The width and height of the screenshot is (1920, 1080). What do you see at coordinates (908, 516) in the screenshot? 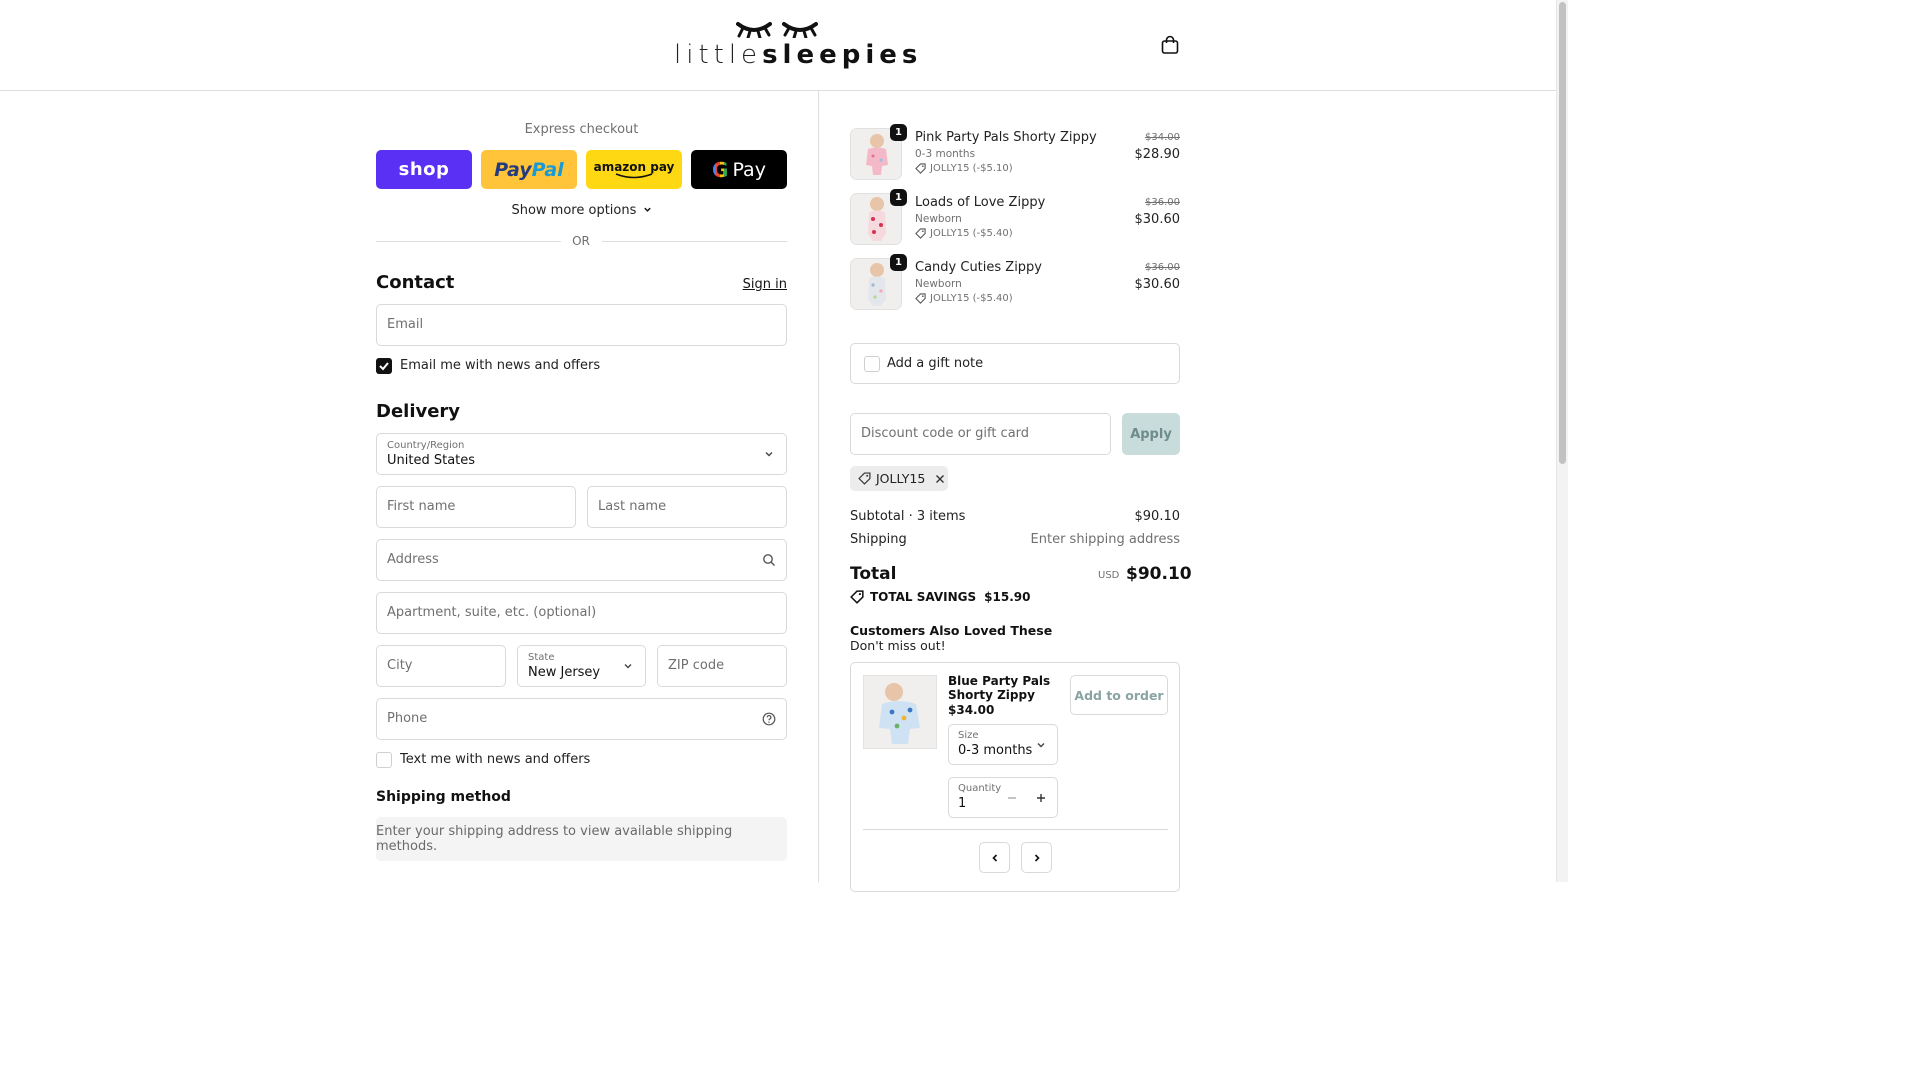
I see `subtotal-label: Subtotal · 3 items` at bounding box center [908, 516].